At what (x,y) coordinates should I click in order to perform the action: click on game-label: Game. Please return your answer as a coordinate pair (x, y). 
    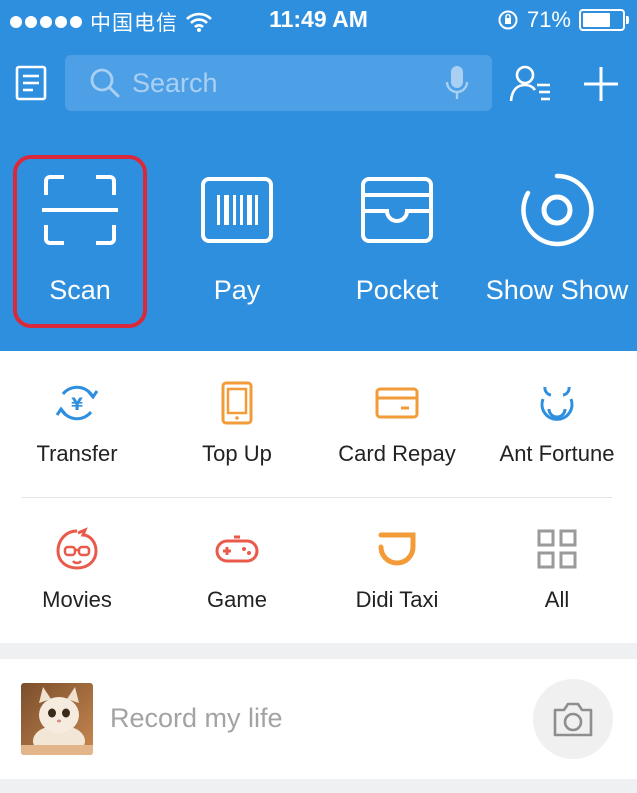
    Looking at the image, I should click on (237, 599).